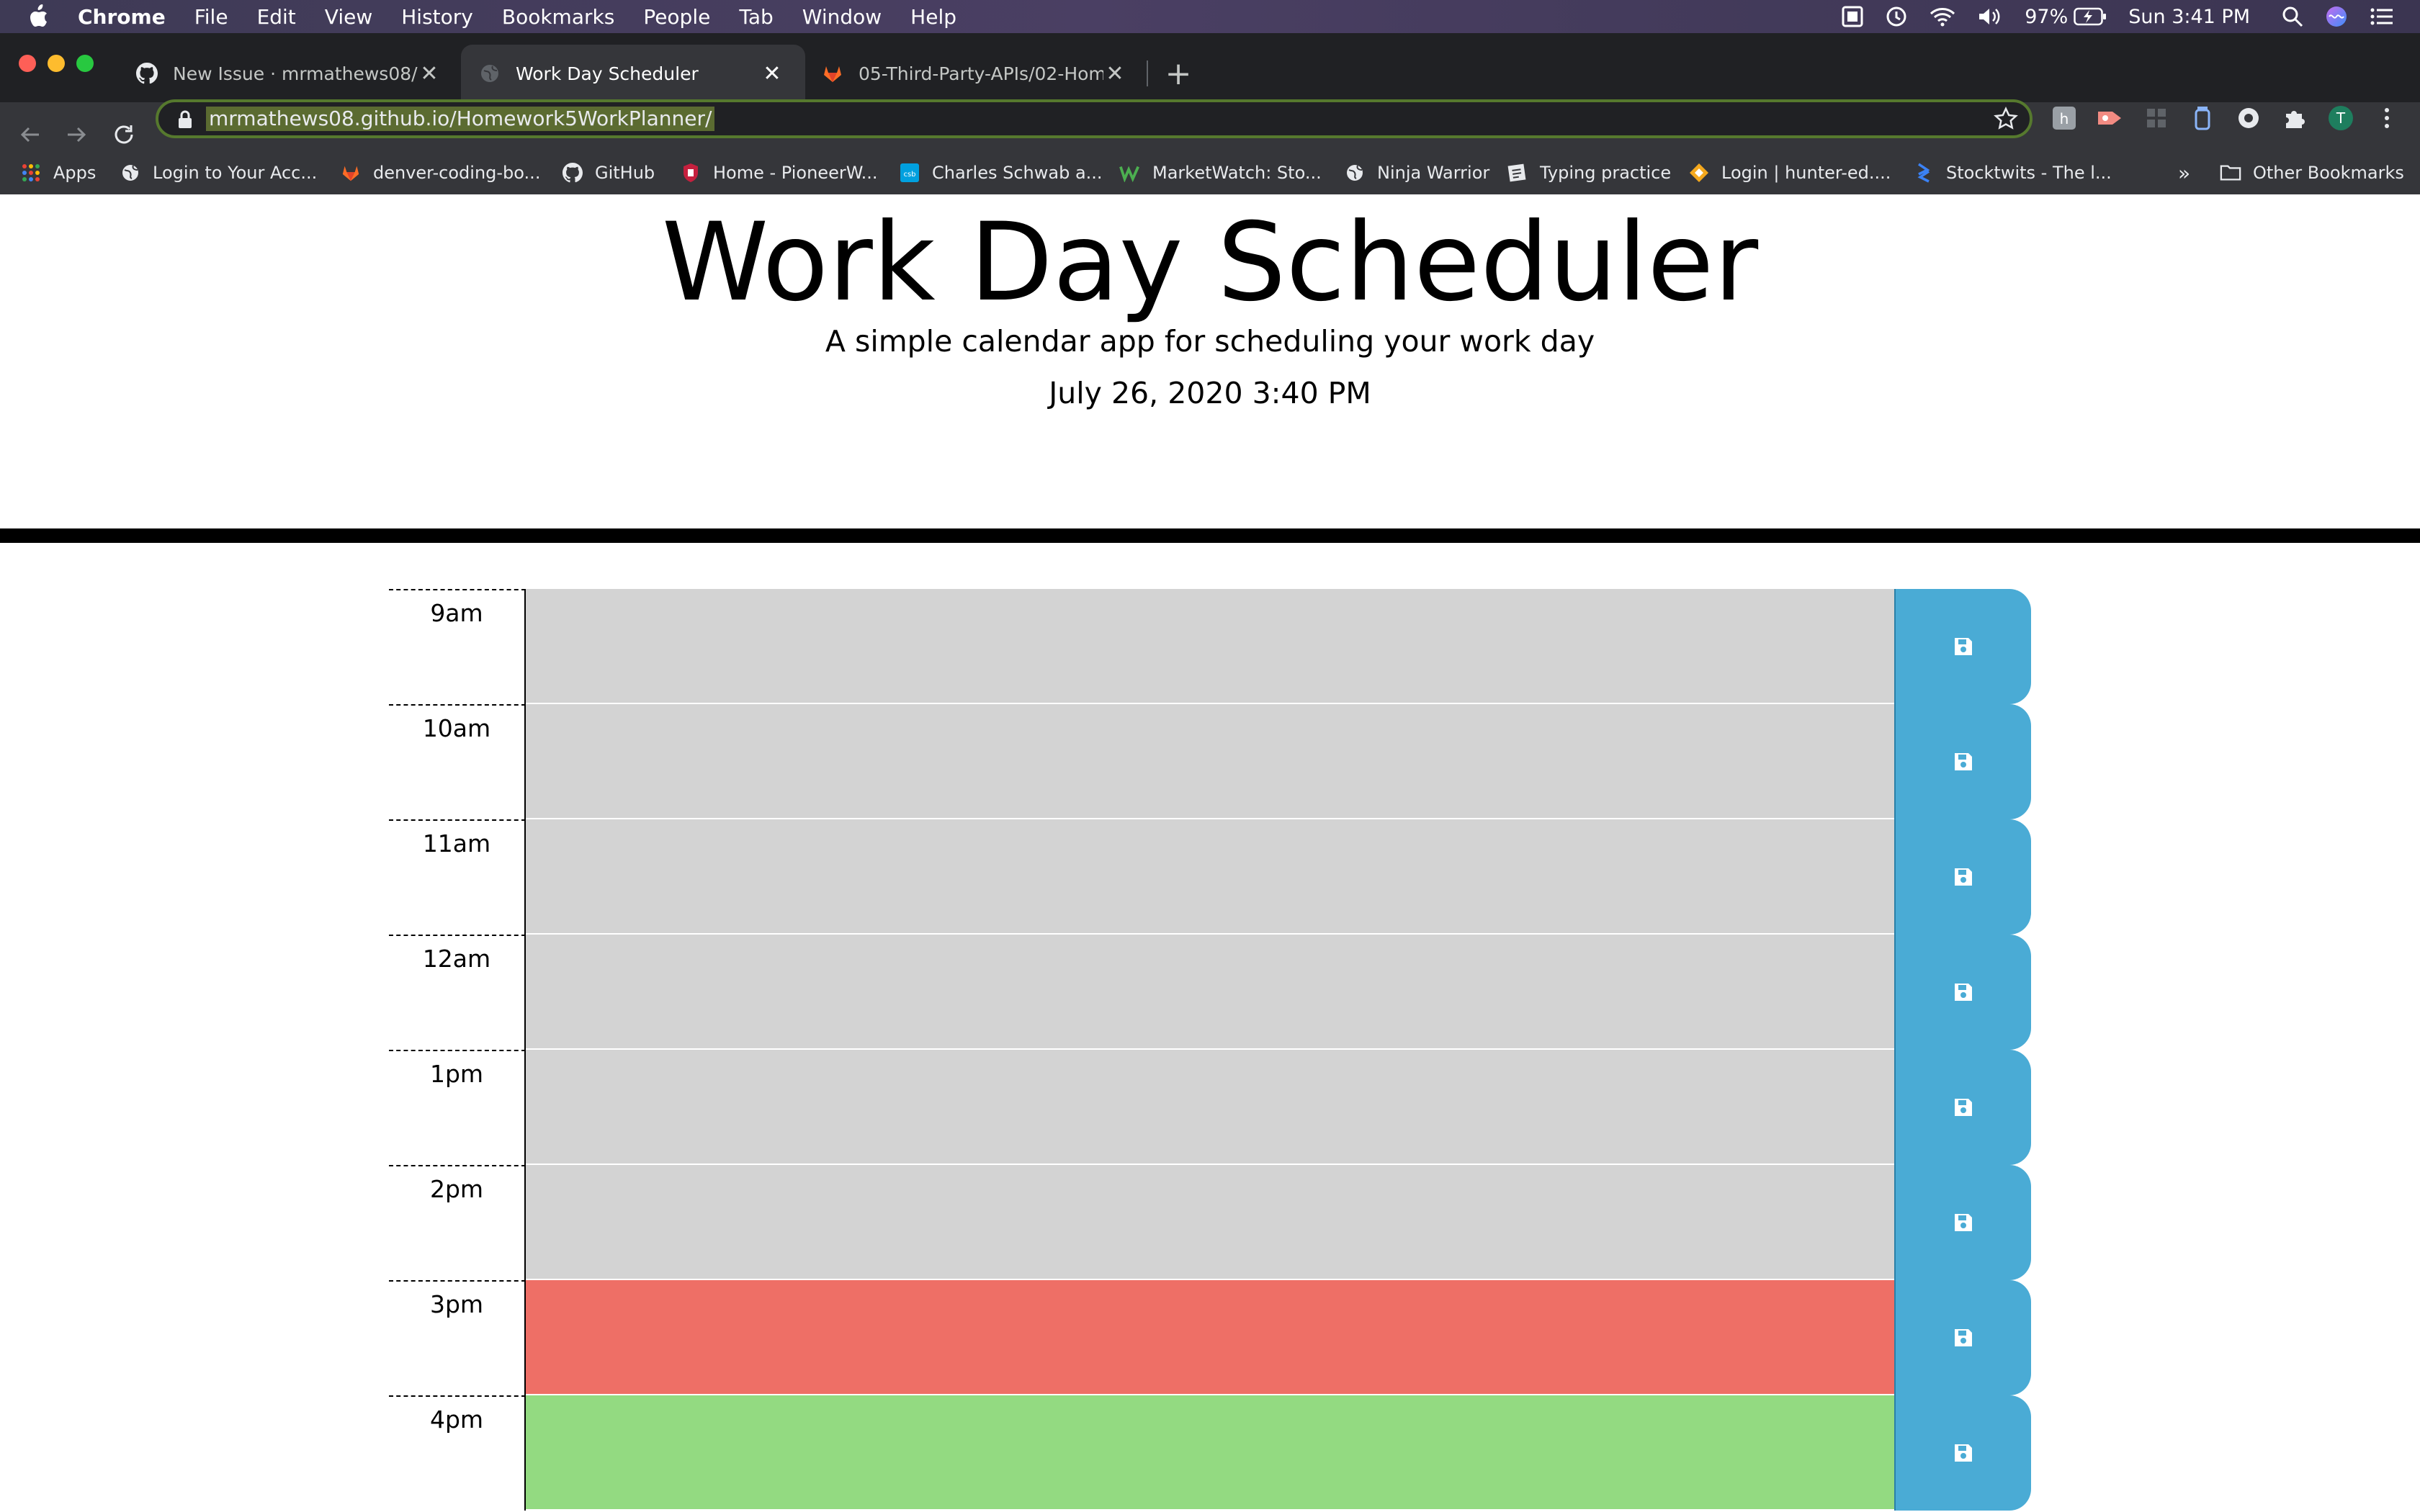  I want to click on menubar-clock: Sun 3:41 PM, so click(2189, 17).